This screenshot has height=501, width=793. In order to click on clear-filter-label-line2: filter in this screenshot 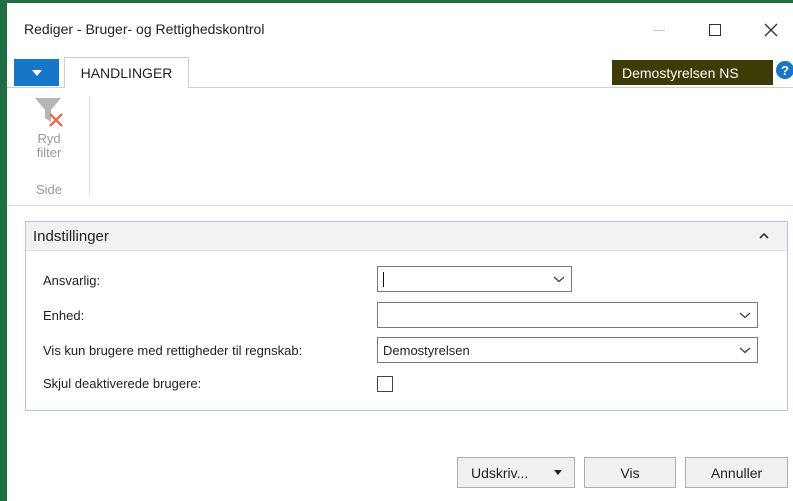, I will do `click(49, 152)`.